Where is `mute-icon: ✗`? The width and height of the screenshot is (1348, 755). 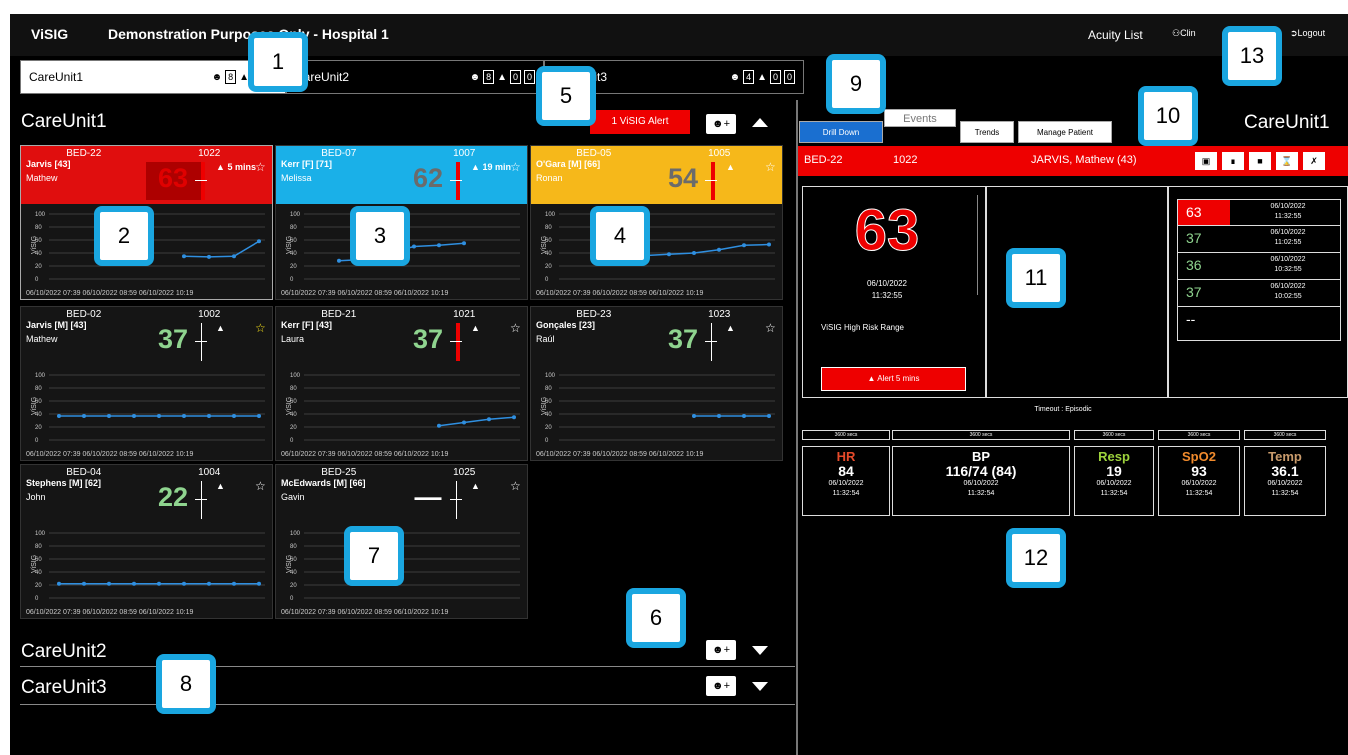
mute-icon: ✗ is located at coordinates (1314, 161).